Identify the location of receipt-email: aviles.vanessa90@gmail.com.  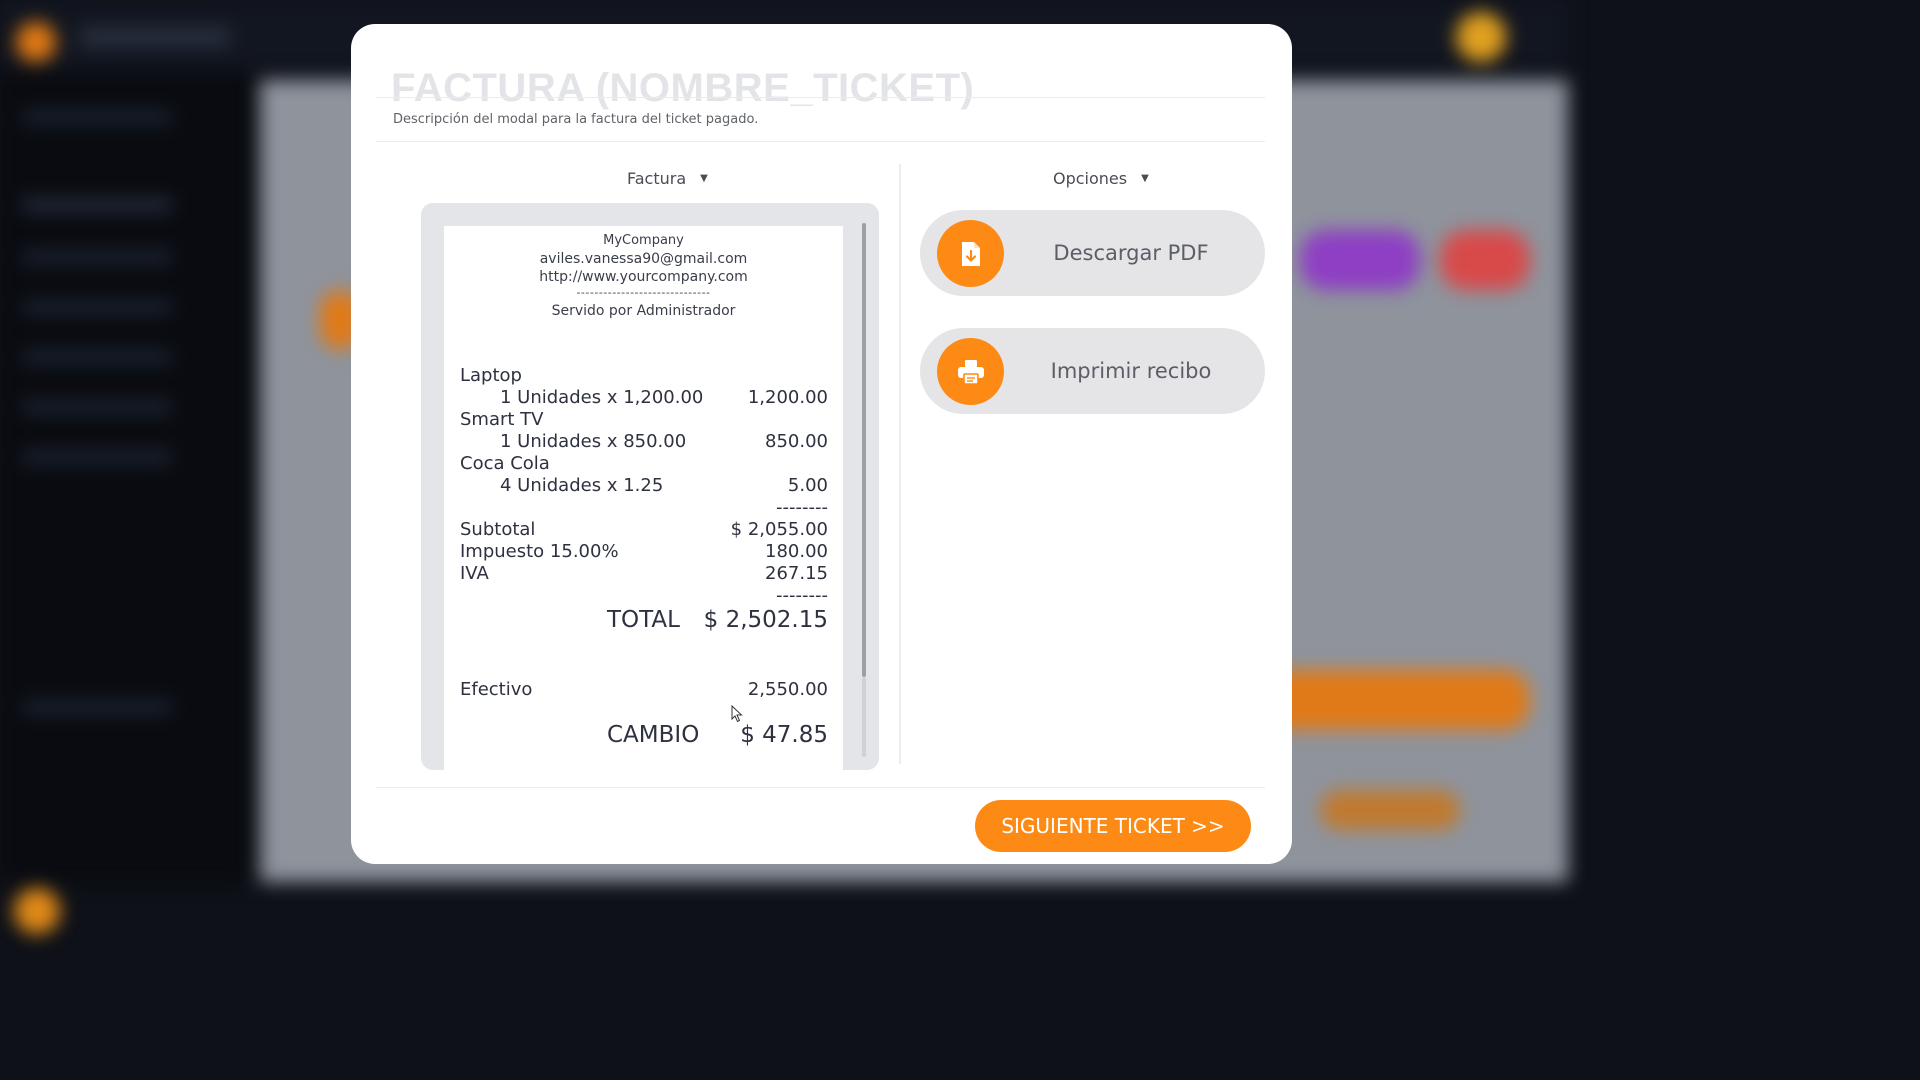
(643, 259).